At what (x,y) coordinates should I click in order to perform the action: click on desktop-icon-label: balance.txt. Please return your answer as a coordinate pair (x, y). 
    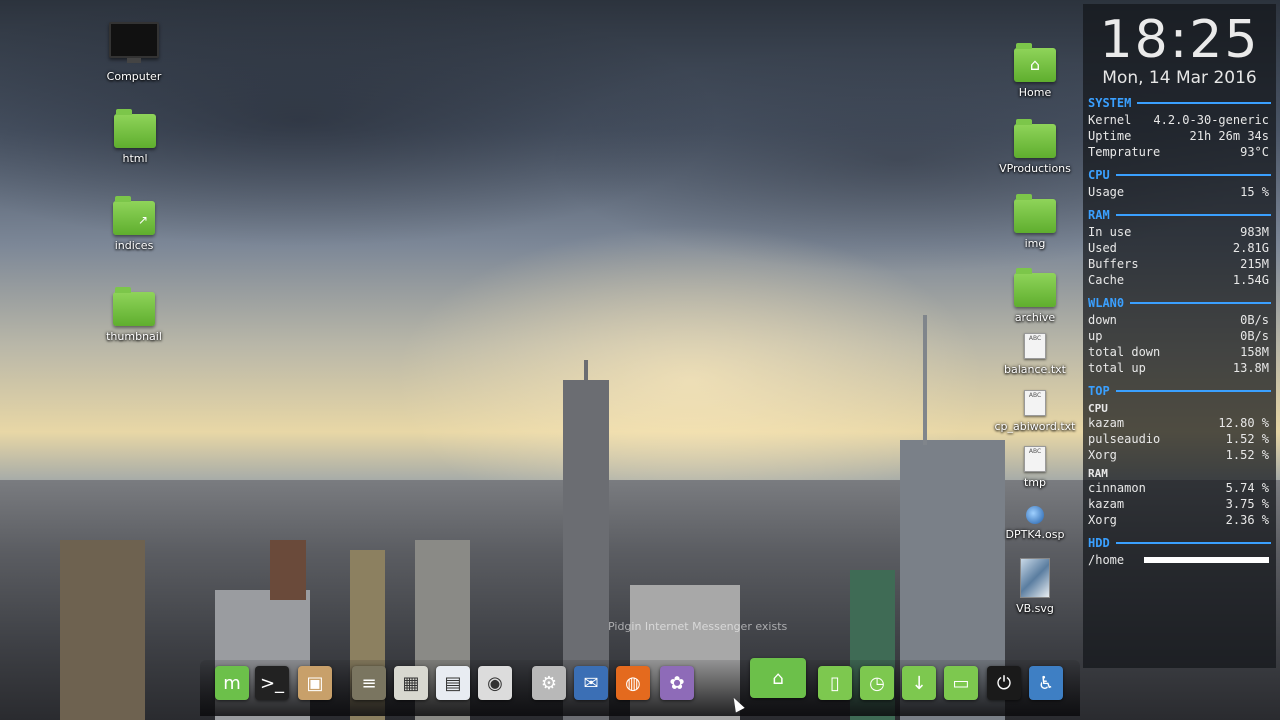
    Looking at the image, I should click on (1035, 369).